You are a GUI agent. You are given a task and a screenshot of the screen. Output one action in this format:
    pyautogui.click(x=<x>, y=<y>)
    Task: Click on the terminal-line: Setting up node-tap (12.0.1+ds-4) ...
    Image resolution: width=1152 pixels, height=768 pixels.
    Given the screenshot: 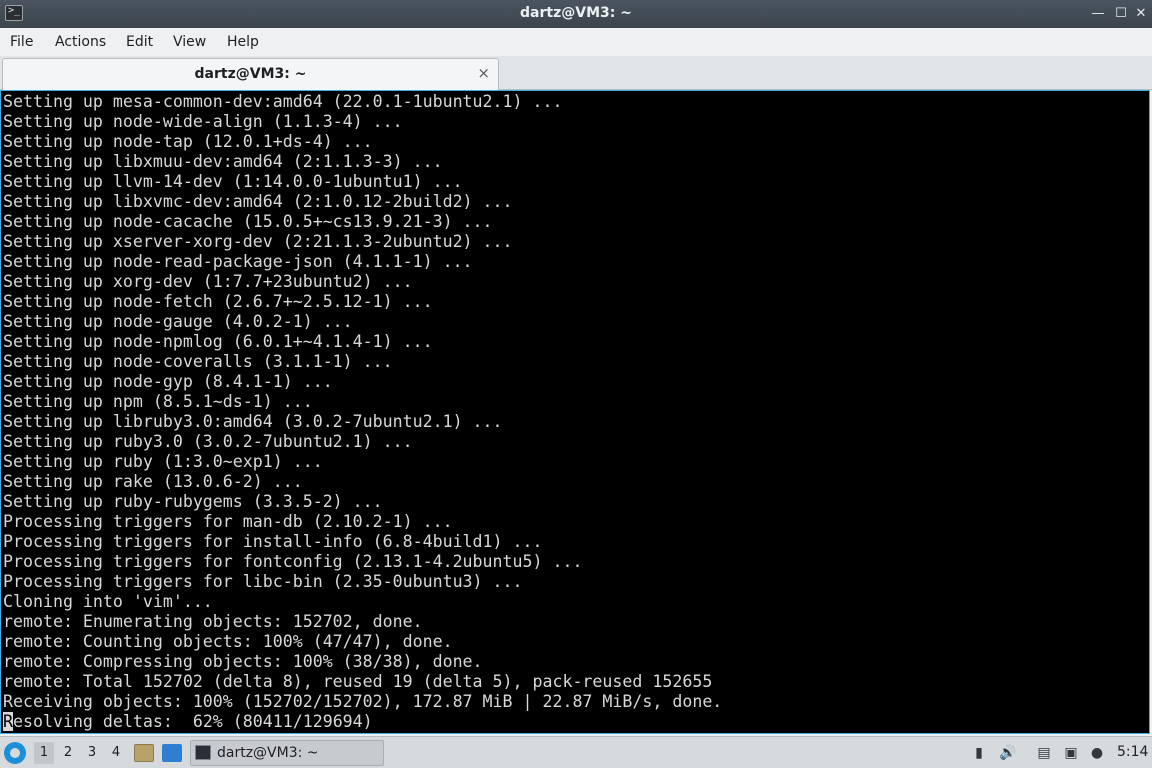 What is the action you would take?
    pyautogui.click(x=188, y=141)
    